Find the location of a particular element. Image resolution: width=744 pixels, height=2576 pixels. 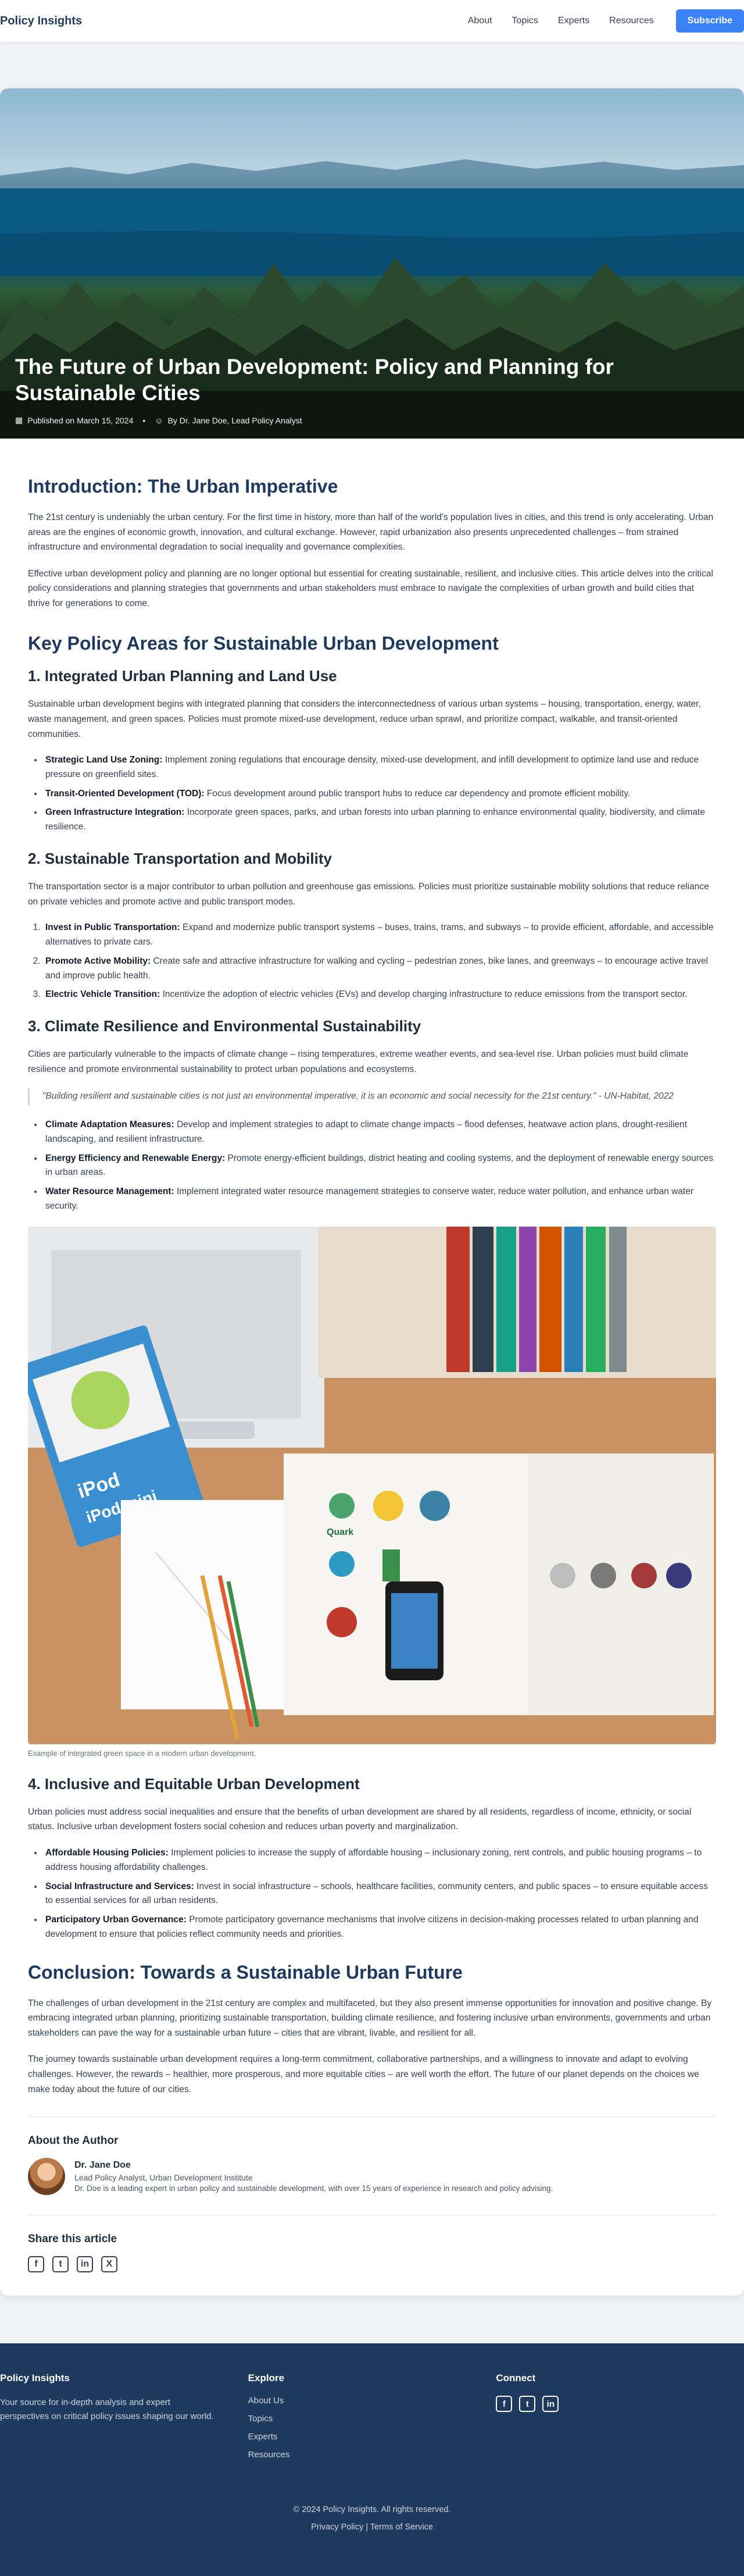

x-icon: X is located at coordinates (109, 2264).